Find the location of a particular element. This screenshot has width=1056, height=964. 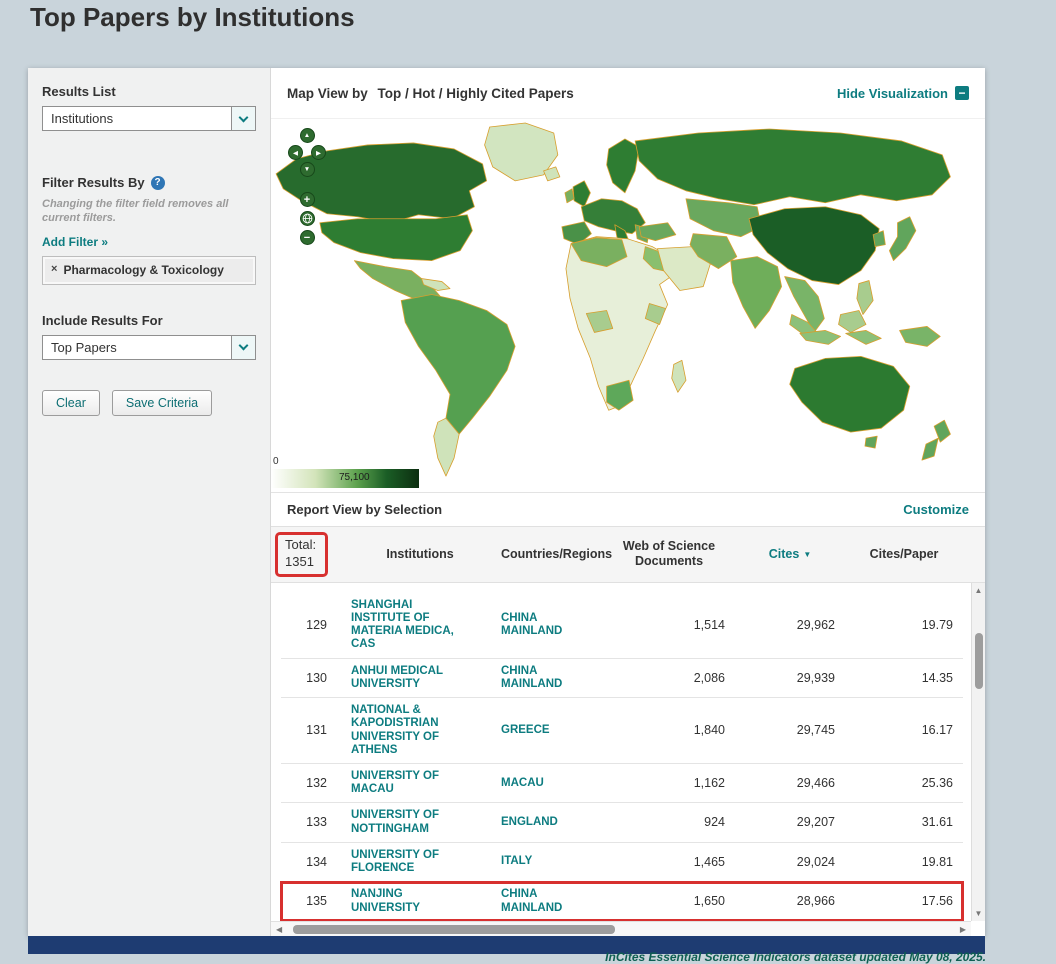

map-view-label: Map View by is located at coordinates (327, 93).